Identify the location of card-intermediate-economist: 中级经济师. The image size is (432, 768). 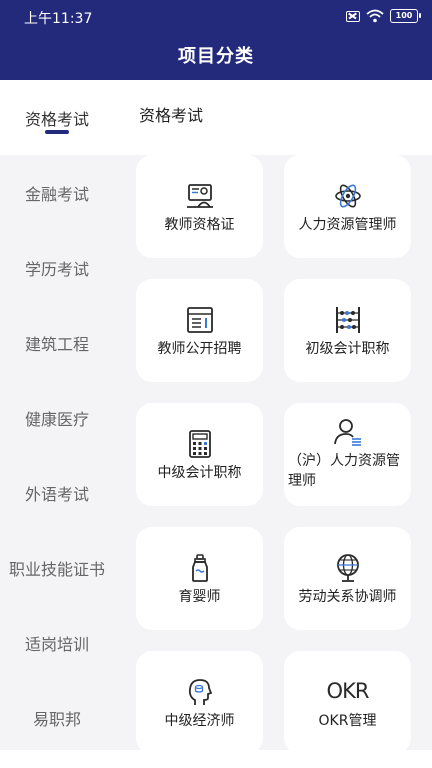
(199, 702).